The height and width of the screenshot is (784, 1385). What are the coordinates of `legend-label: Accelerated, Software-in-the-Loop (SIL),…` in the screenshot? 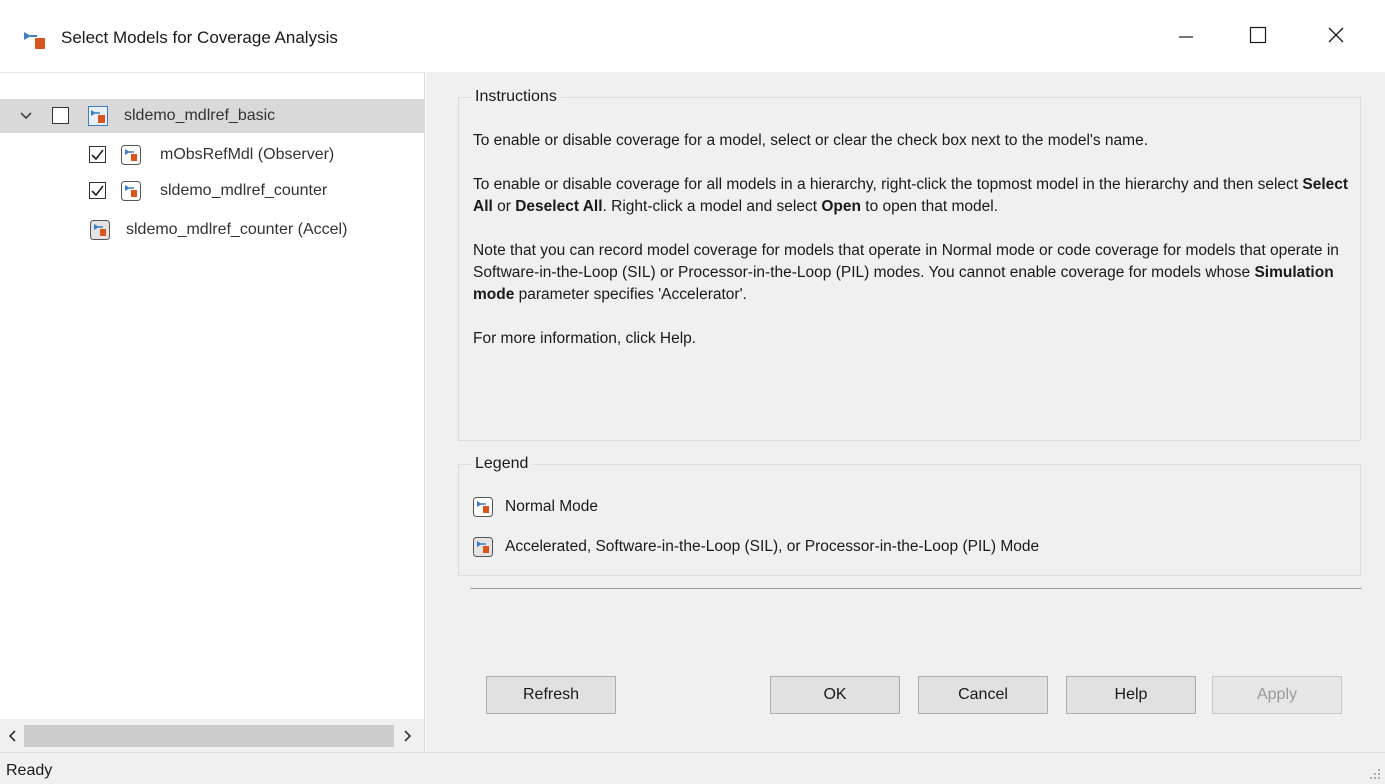 It's located at (772, 546).